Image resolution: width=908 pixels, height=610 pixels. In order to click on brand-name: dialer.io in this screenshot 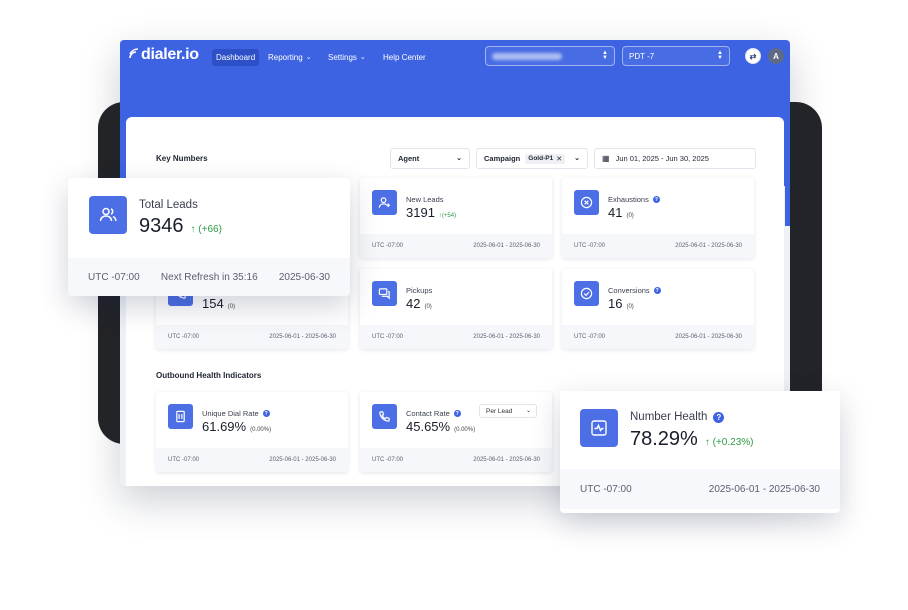, I will do `click(170, 54)`.